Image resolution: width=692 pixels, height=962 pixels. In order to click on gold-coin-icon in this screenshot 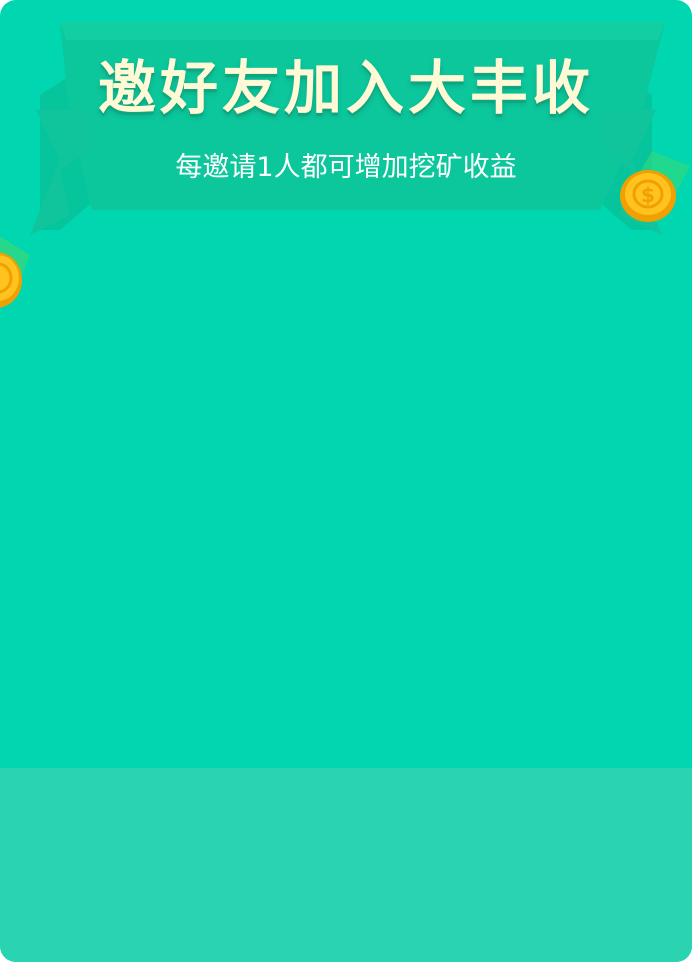, I will do `click(15, 272)`.